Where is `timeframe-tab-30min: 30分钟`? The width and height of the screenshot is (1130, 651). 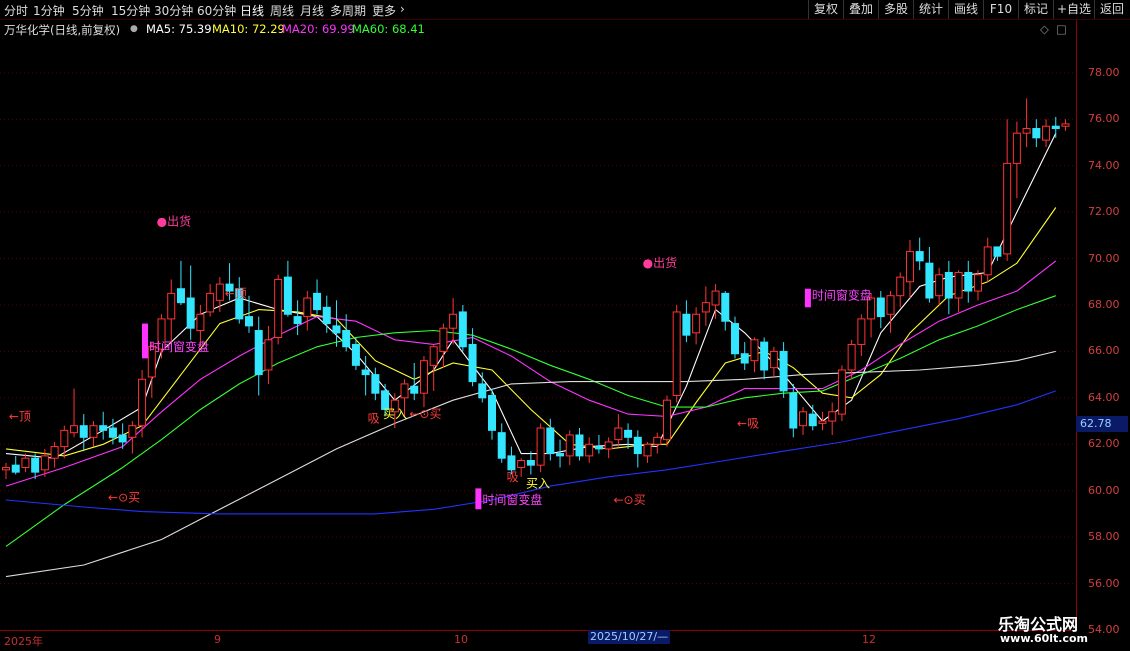
timeframe-tab-30min: 30分钟 is located at coordinates (173, 10).